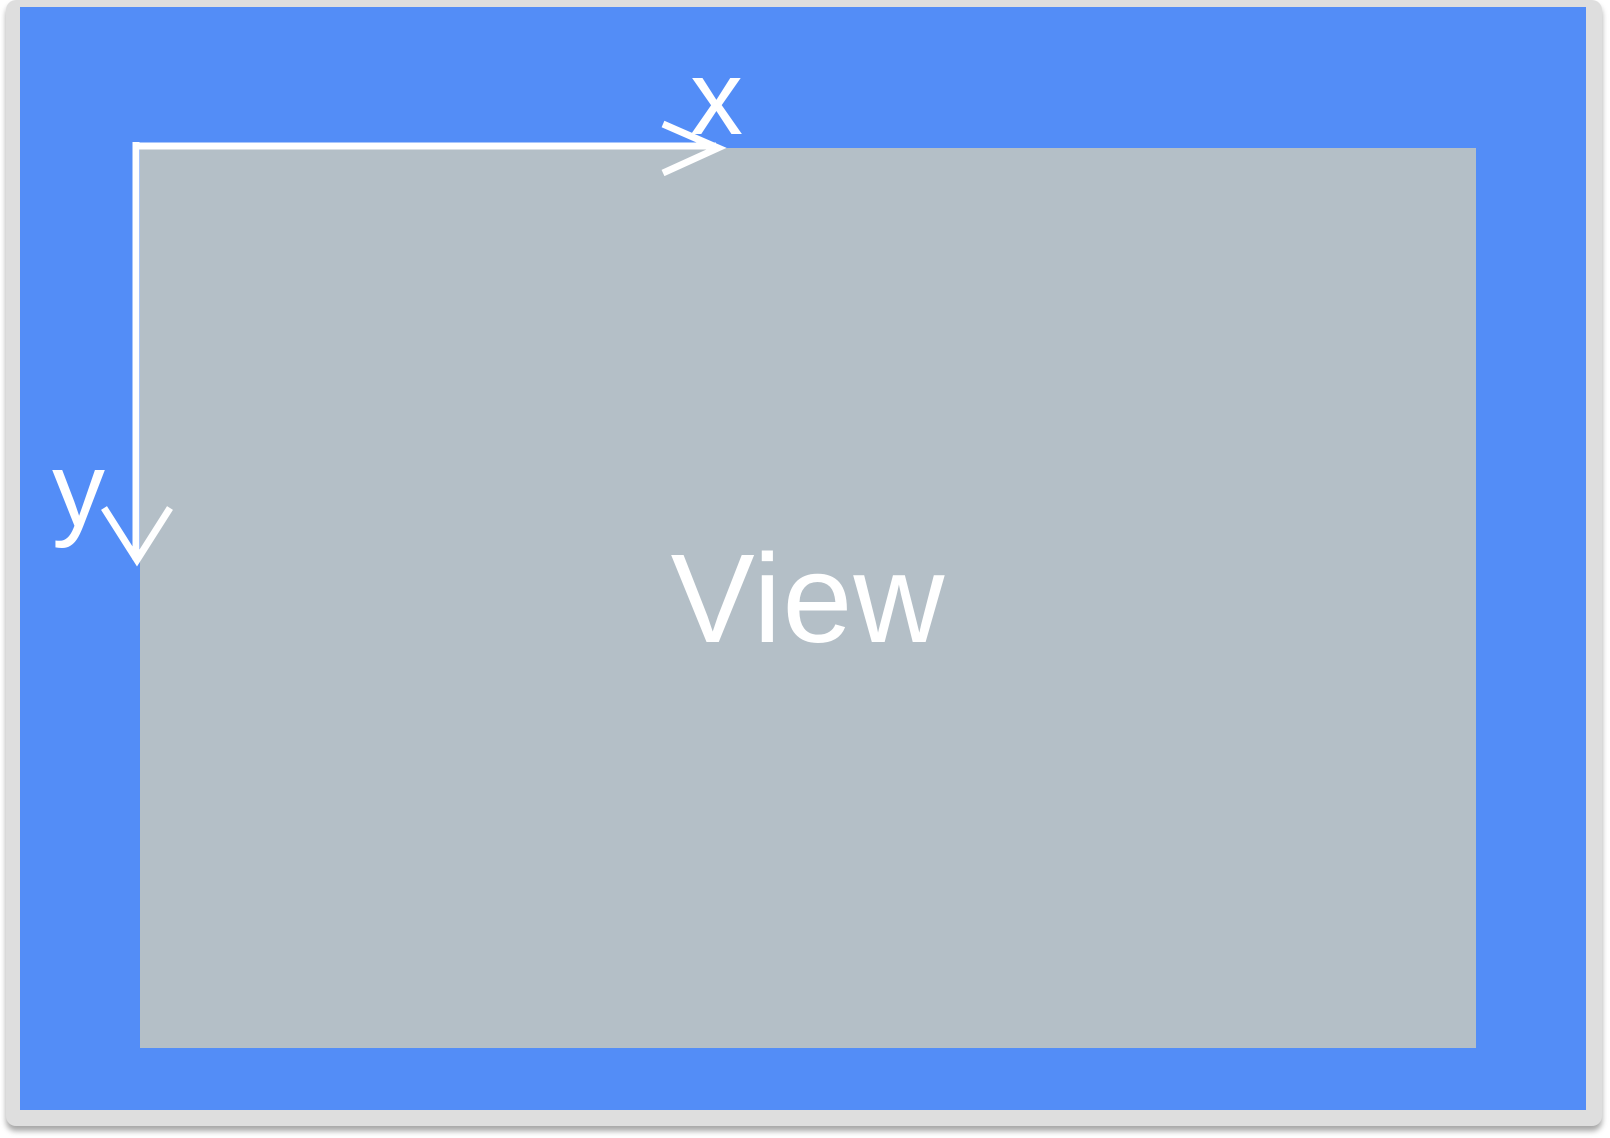  What do you see at coordinates (716, 98) in the screenshot?
I see `x-axis-label: x` at bounding box center [716, 98].